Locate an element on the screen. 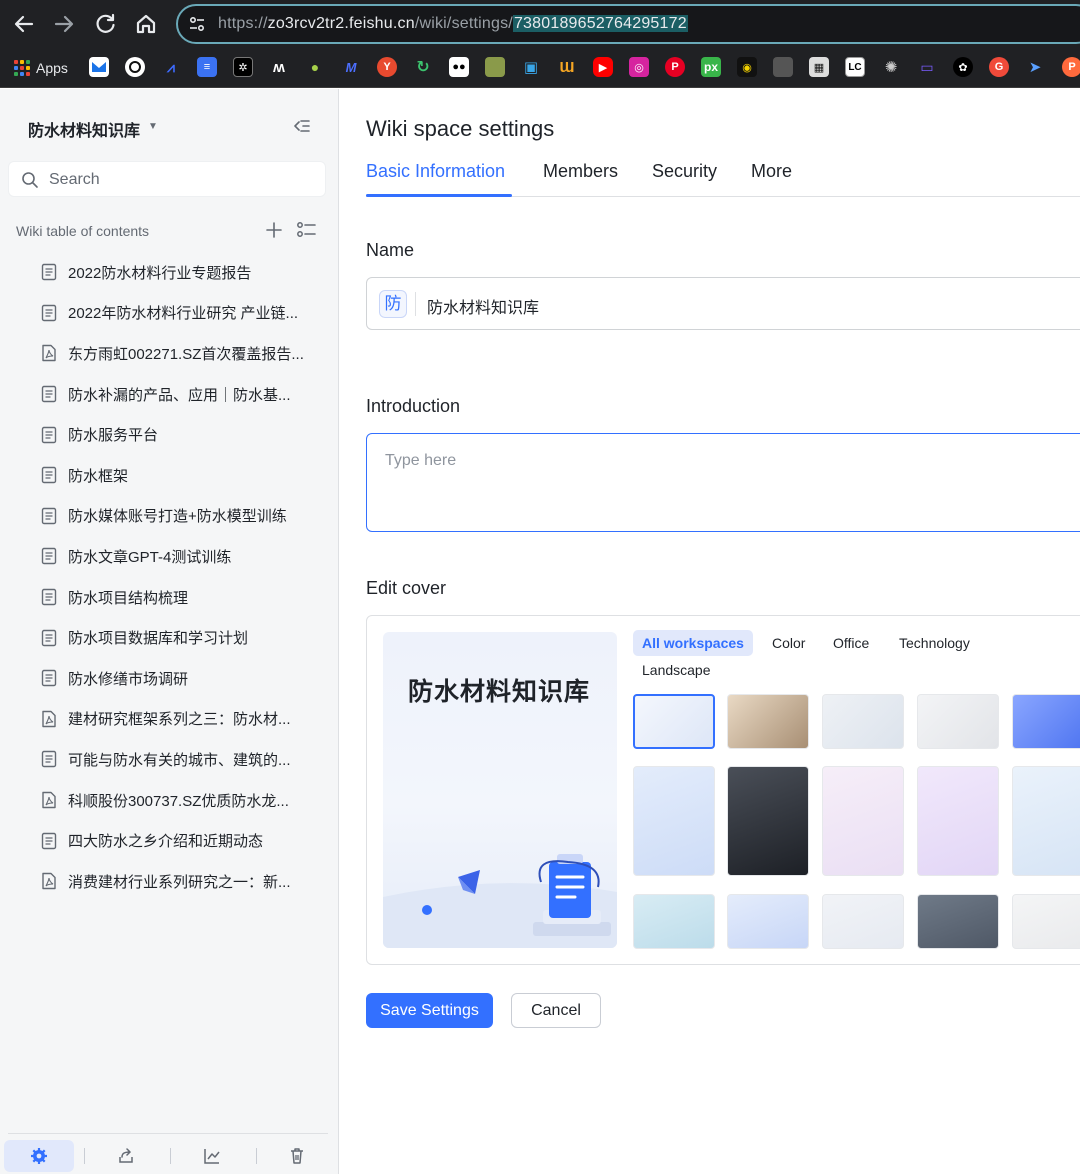 Image resolution: width=1080 pixels, height=1174 pixels. chart-line-icon is located at coordinates (212, 1156).